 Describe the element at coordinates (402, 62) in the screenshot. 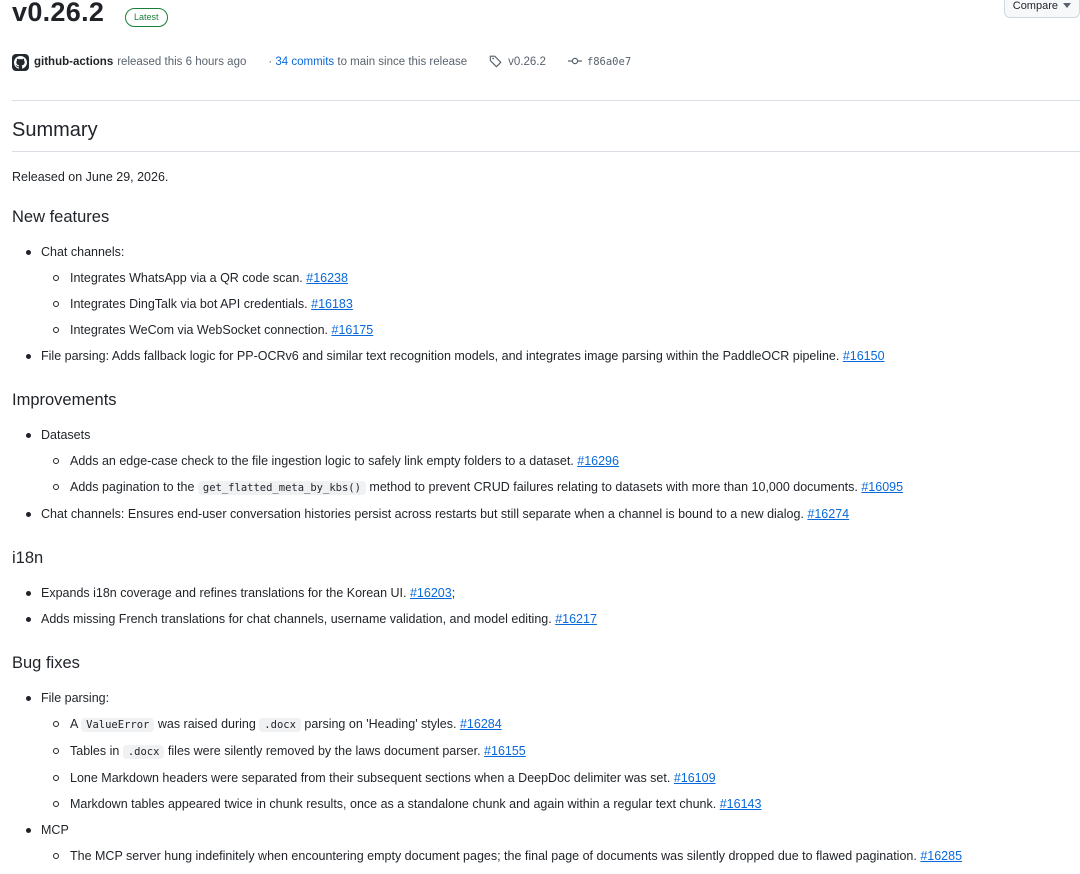

I see `commits-text: to main since this release` at that location.